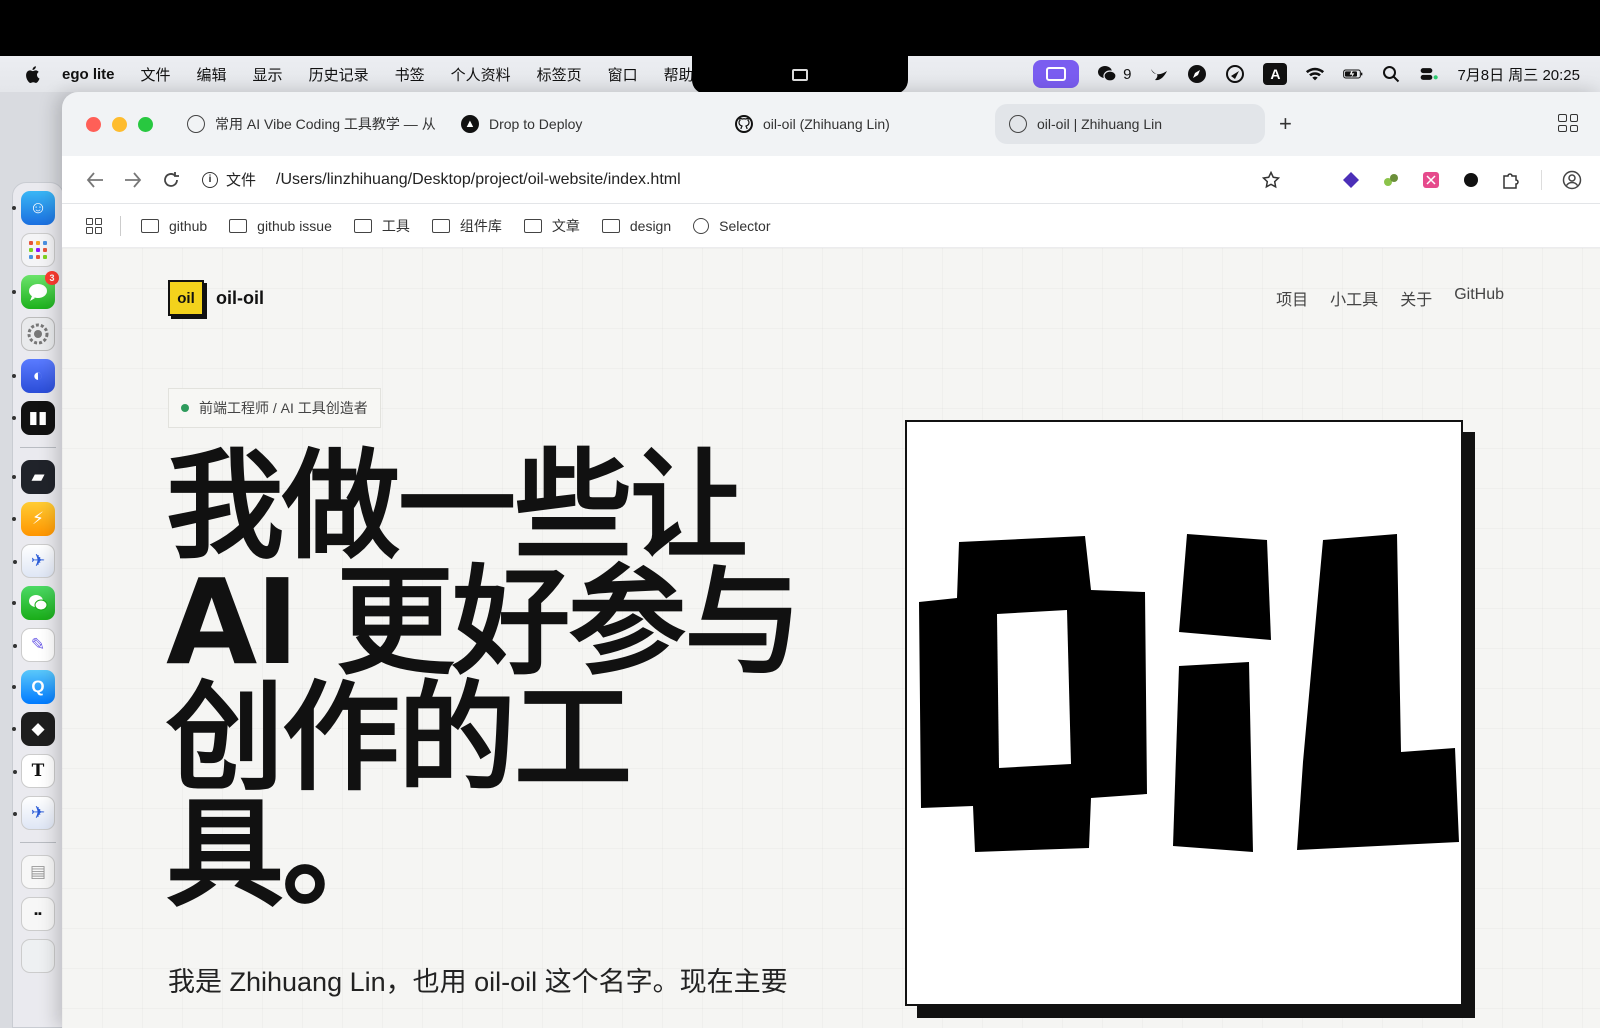 This screenshot has height=1028, width=1600. Describe the element at coordinates (1354, 298) in the screenshot. I see `nav-tools: 小工具` at that location.